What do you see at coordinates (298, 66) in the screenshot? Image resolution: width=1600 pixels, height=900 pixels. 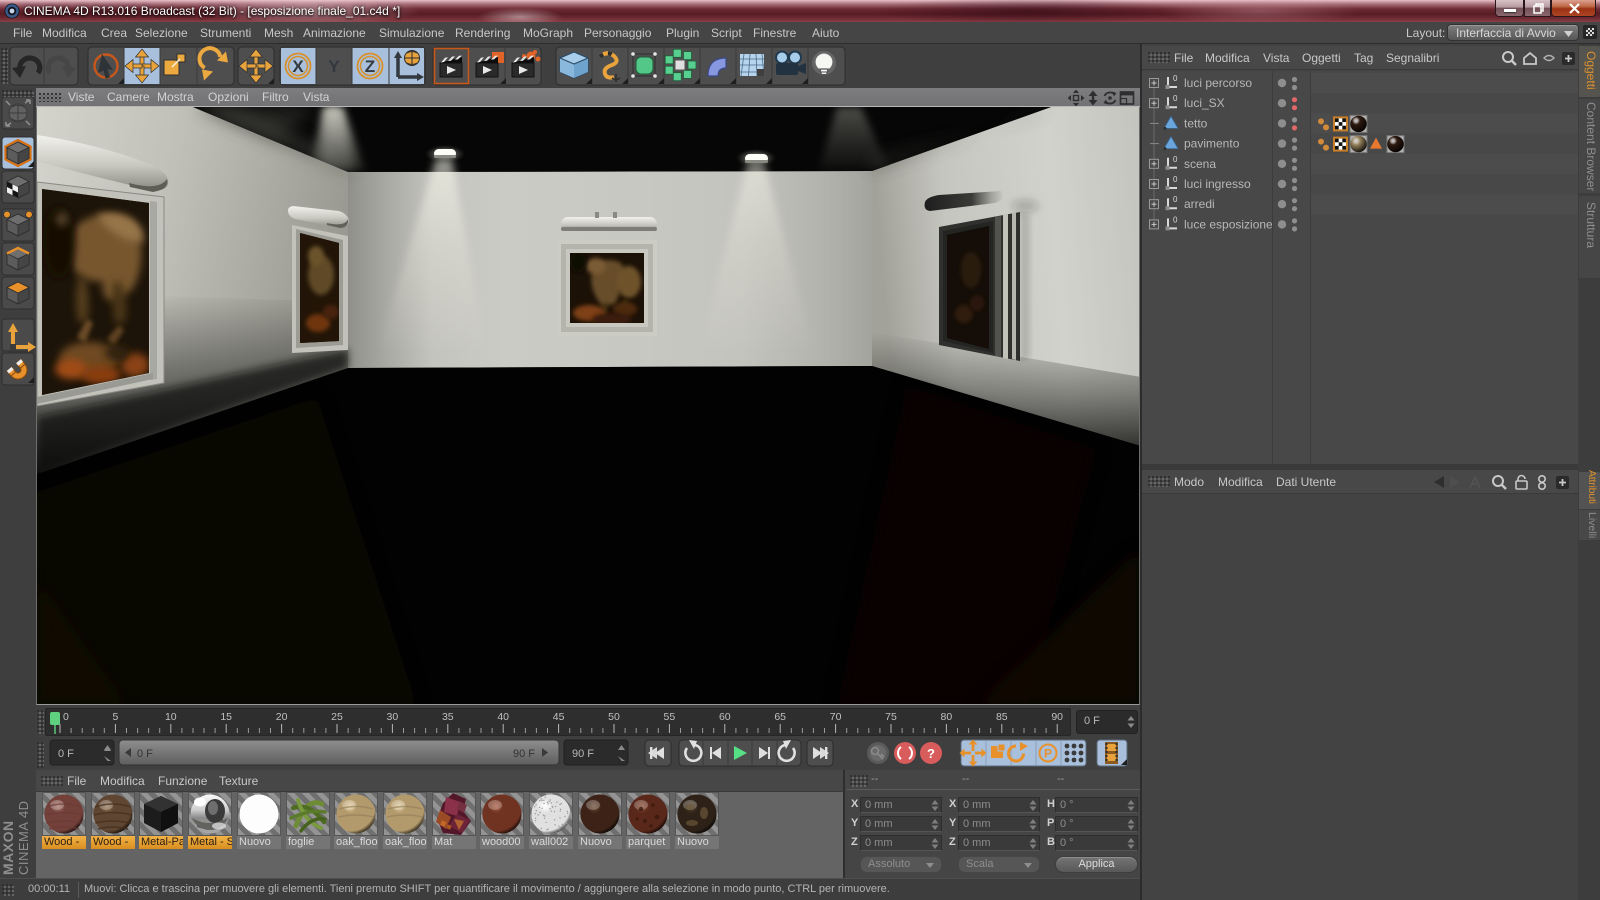 I see `svg-text: X` at bounding box center [298, 66].